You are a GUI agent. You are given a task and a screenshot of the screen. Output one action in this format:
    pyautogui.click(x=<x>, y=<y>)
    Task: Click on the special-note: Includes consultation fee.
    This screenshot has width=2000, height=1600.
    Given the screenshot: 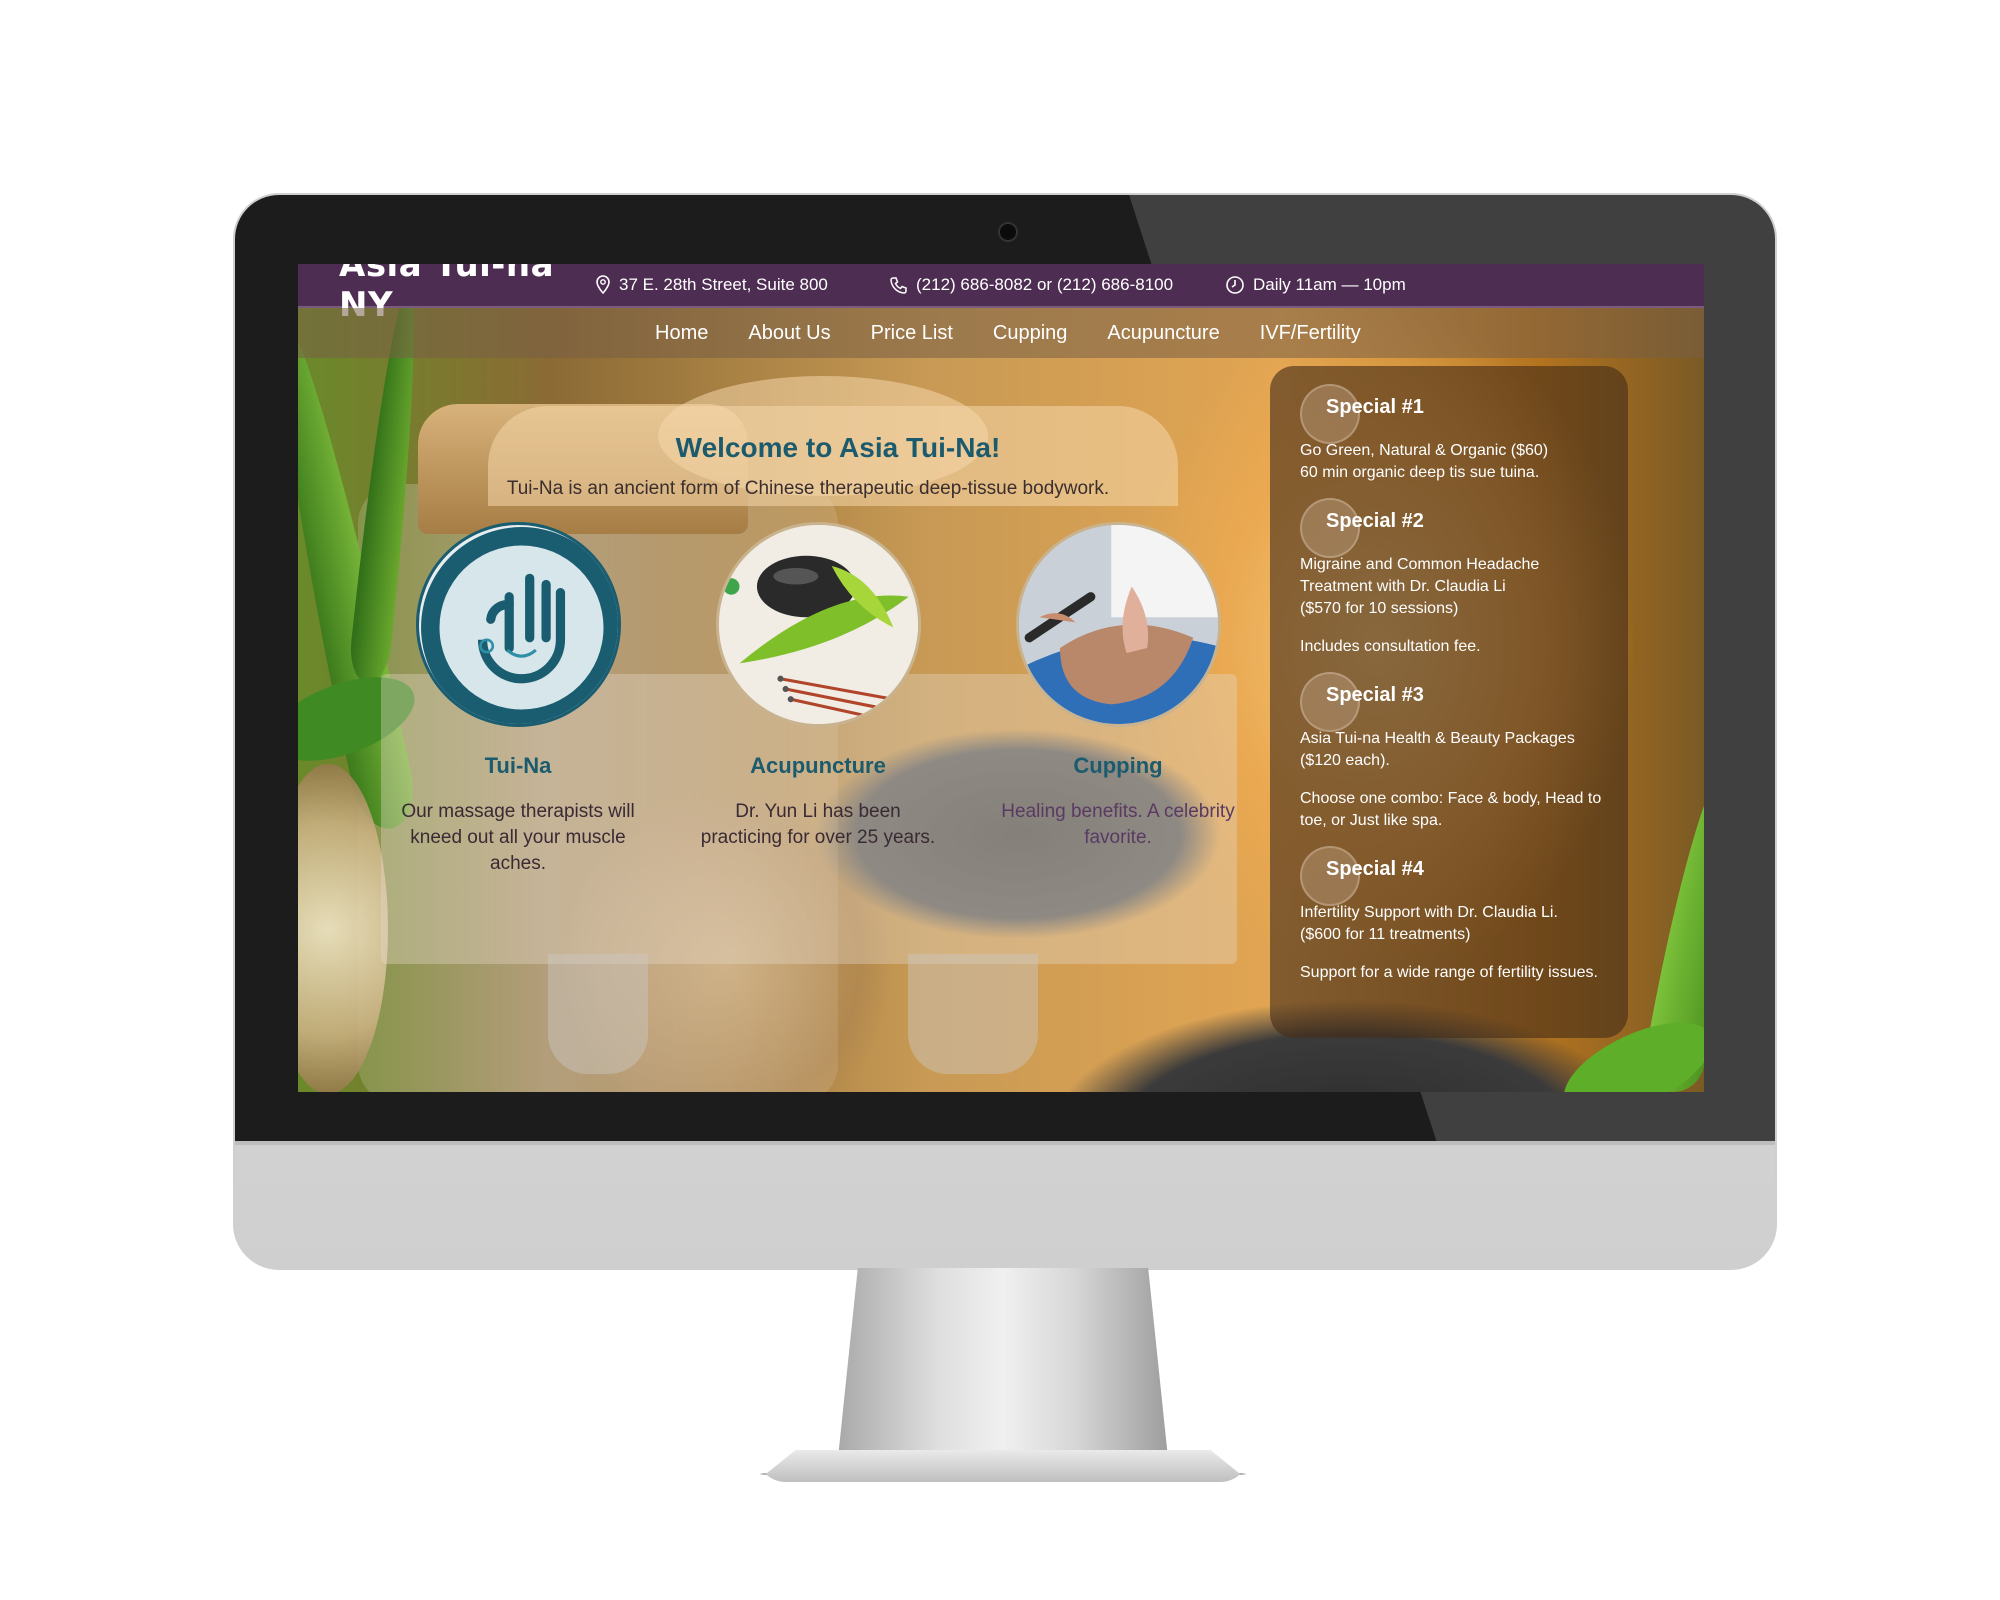 What is the action you would take?
    pyautogui.click(x=1390, y=646)
    